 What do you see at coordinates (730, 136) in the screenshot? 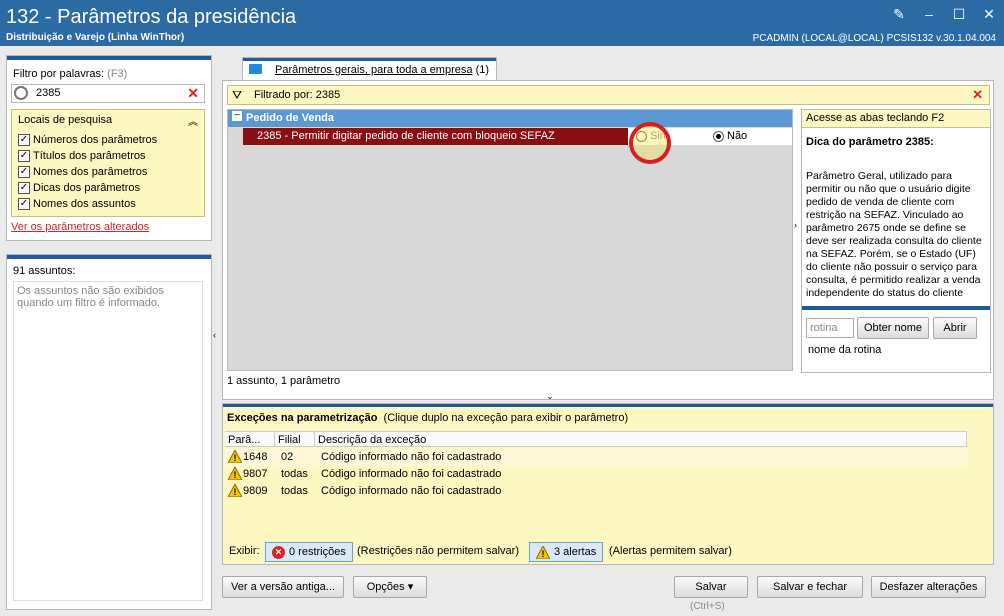
I see `radio-no: Não` at bounding box center [730, 136].